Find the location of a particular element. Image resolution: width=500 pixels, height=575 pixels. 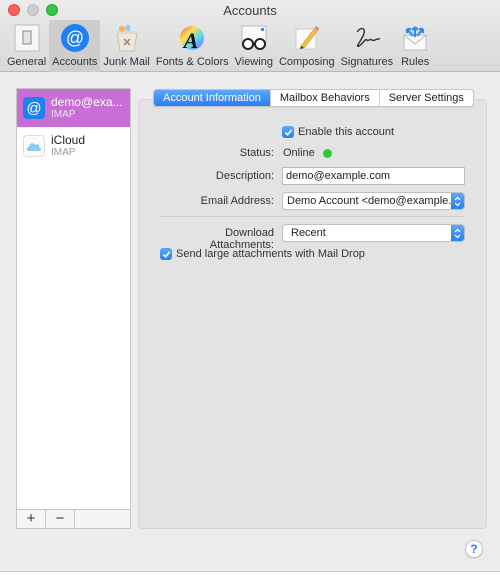

toolbar-label: Composing is located at coordinates (306, 62).